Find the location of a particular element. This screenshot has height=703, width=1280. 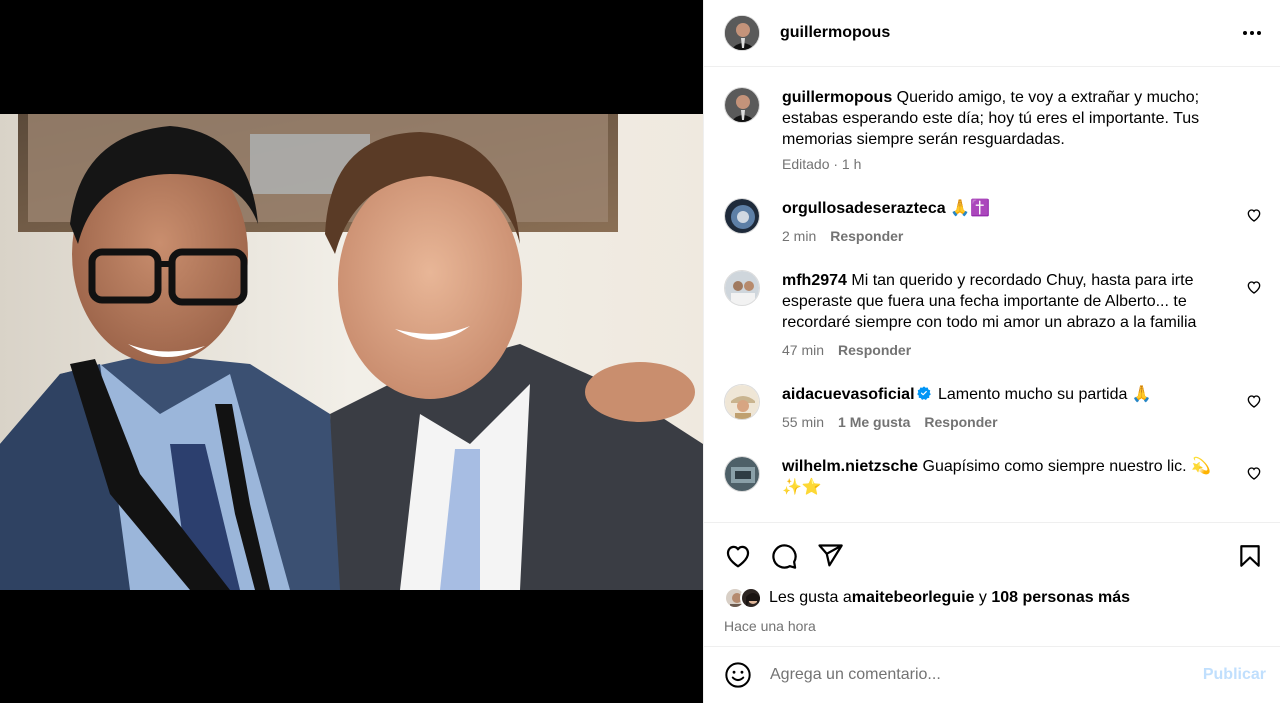

comment-item: orgullosadeserazteca 🙏✝️ 2 min Responder is located at coordinates (994, 221).